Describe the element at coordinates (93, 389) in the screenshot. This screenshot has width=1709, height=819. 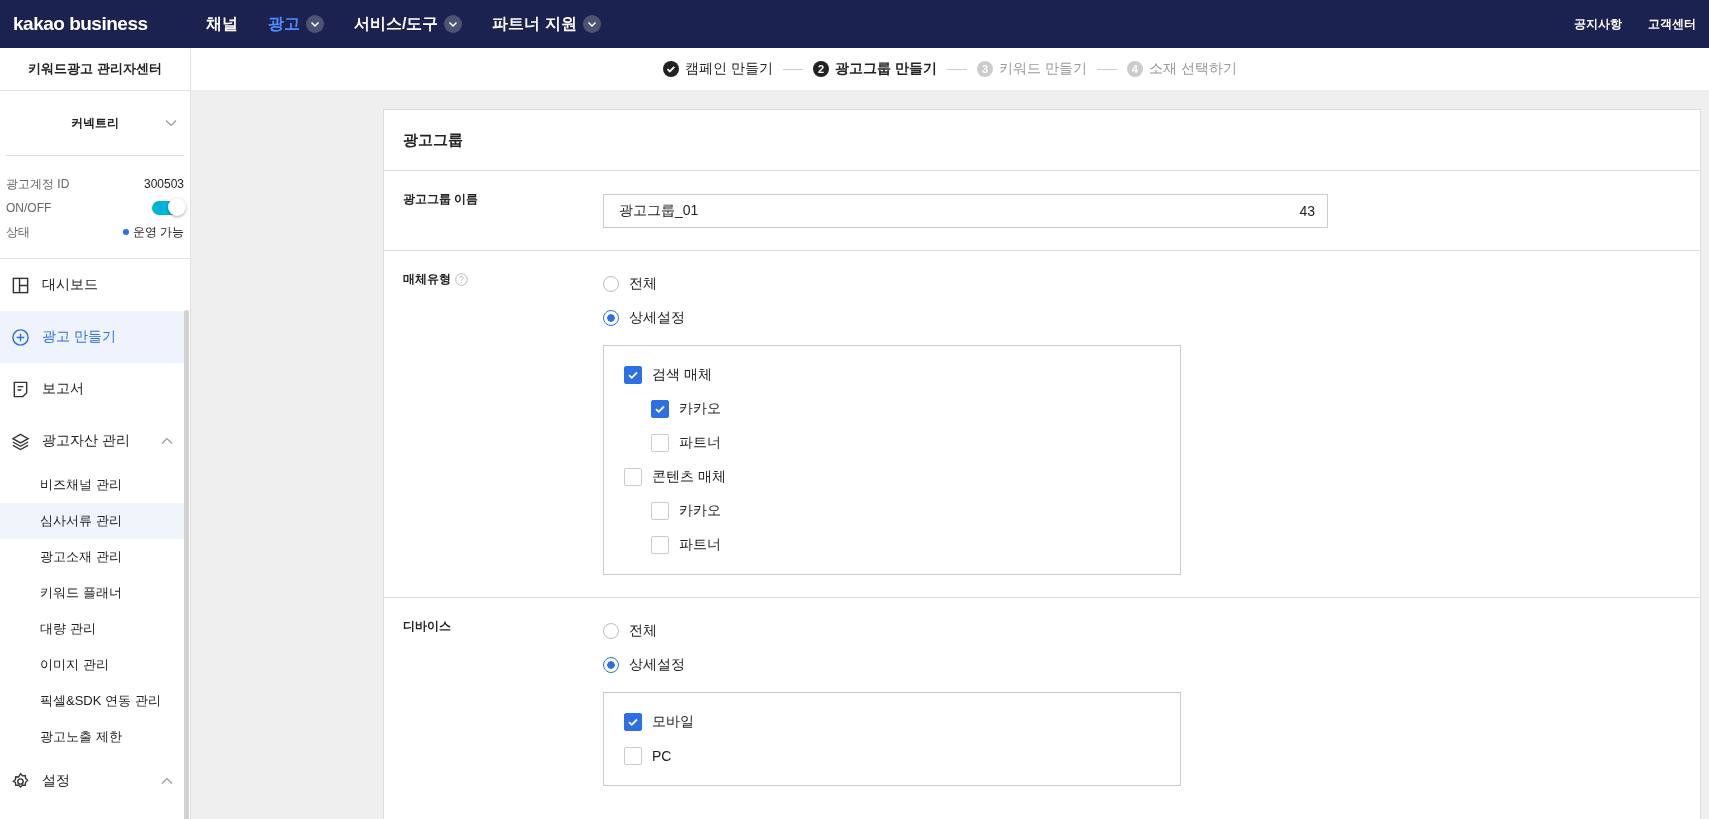
I see `sidebar-item: 보고서` at that location.